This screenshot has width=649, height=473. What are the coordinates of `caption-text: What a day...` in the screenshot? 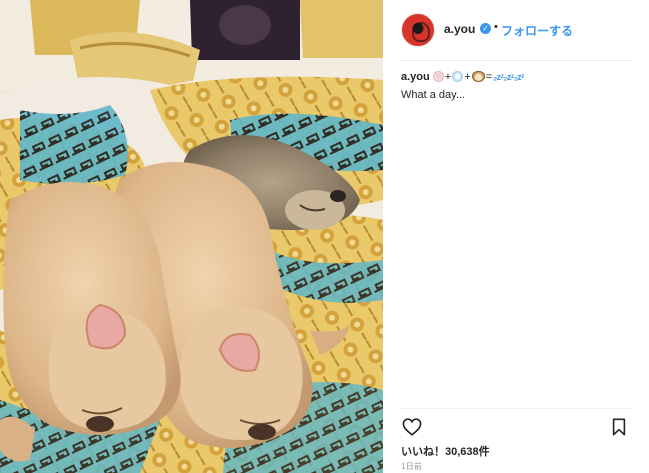 It's located at (433, 95).